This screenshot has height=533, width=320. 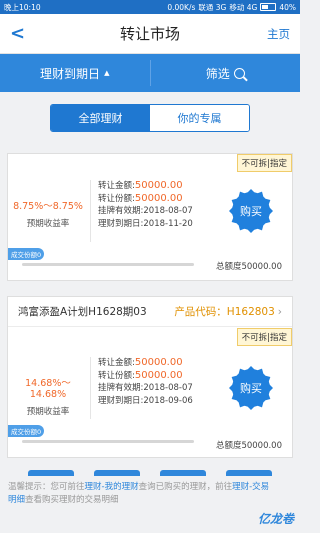 I want to click on segment-control: 全部理财 你的专属, so click(x=150, y=118).